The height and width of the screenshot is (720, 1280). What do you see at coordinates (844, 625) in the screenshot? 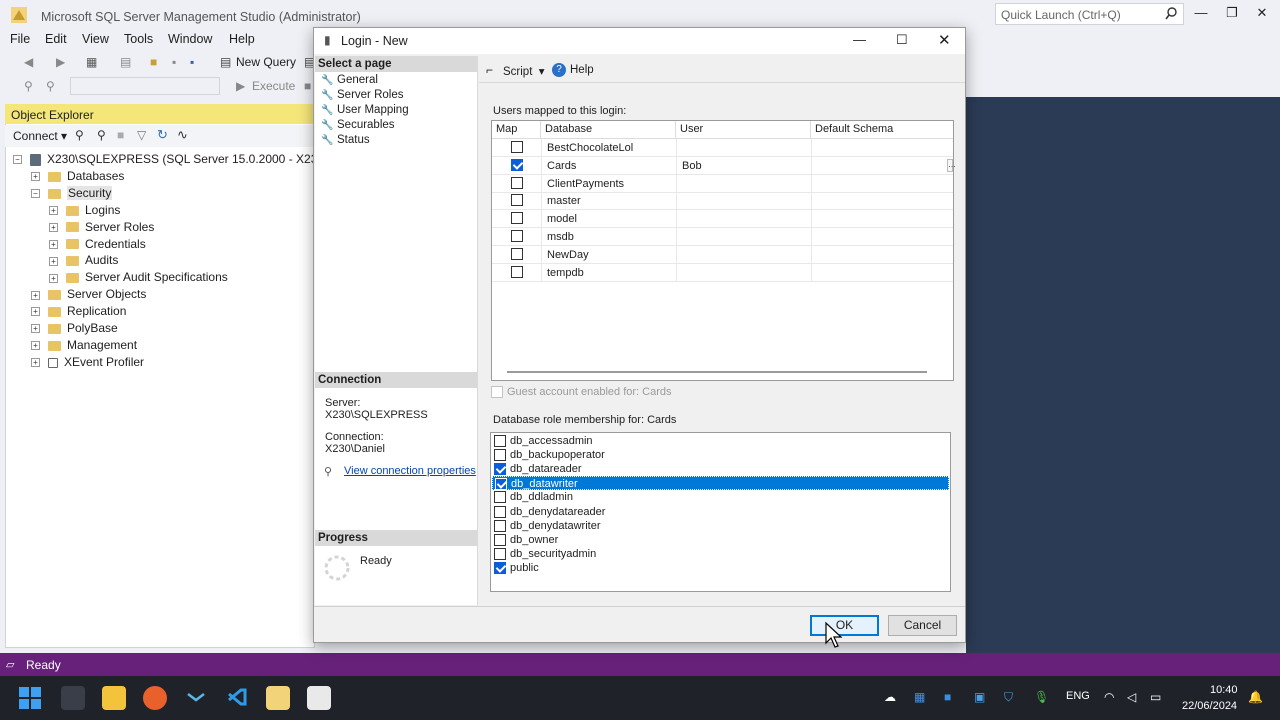
I see `ok-button: OK` at bounding box center [844, 625].